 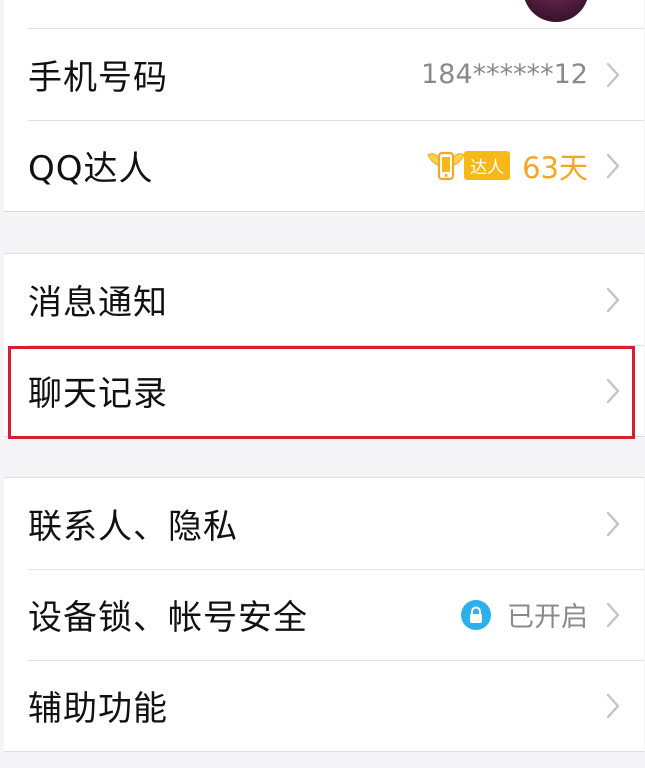 What do you see at coordinates (91, 169) in the screenshot?
I see `qq-daren-label: QQ达人` at bounding box center [91, 169].